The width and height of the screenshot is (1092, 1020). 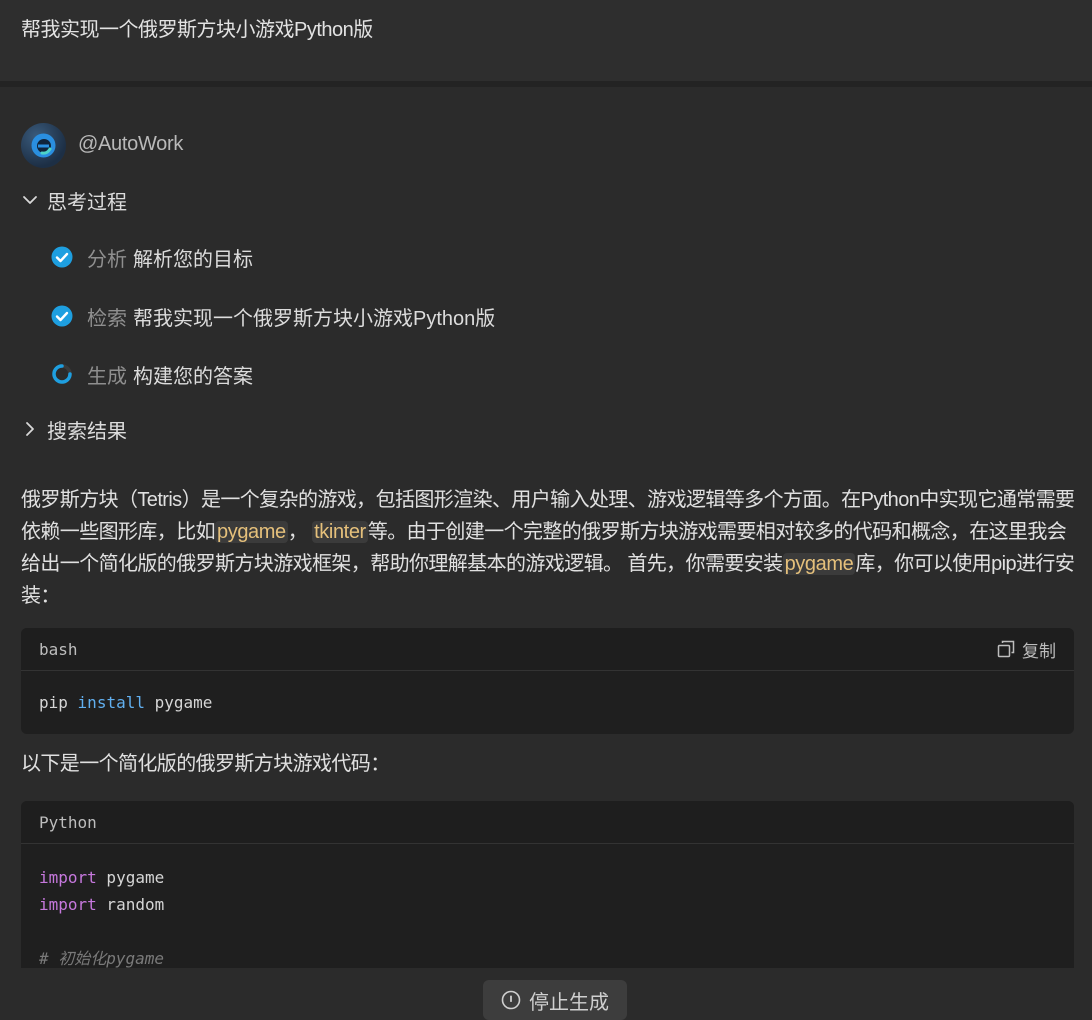 I want to click on thinking-step-generate: 生成 构建您的答案, so click(x=152, y=374).